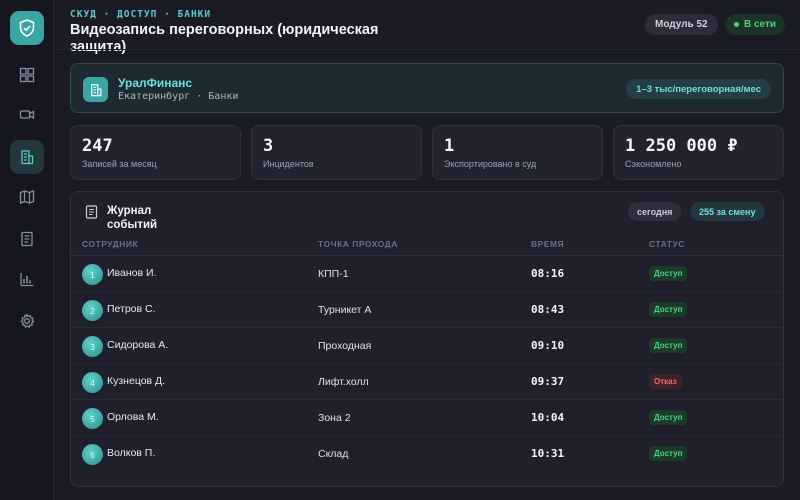 Image resolution: width=800 pixels, height=500 pixels. Describe the element at coordinates (333, 454) in the screenshot. I see `access-point: Склад` at that location.